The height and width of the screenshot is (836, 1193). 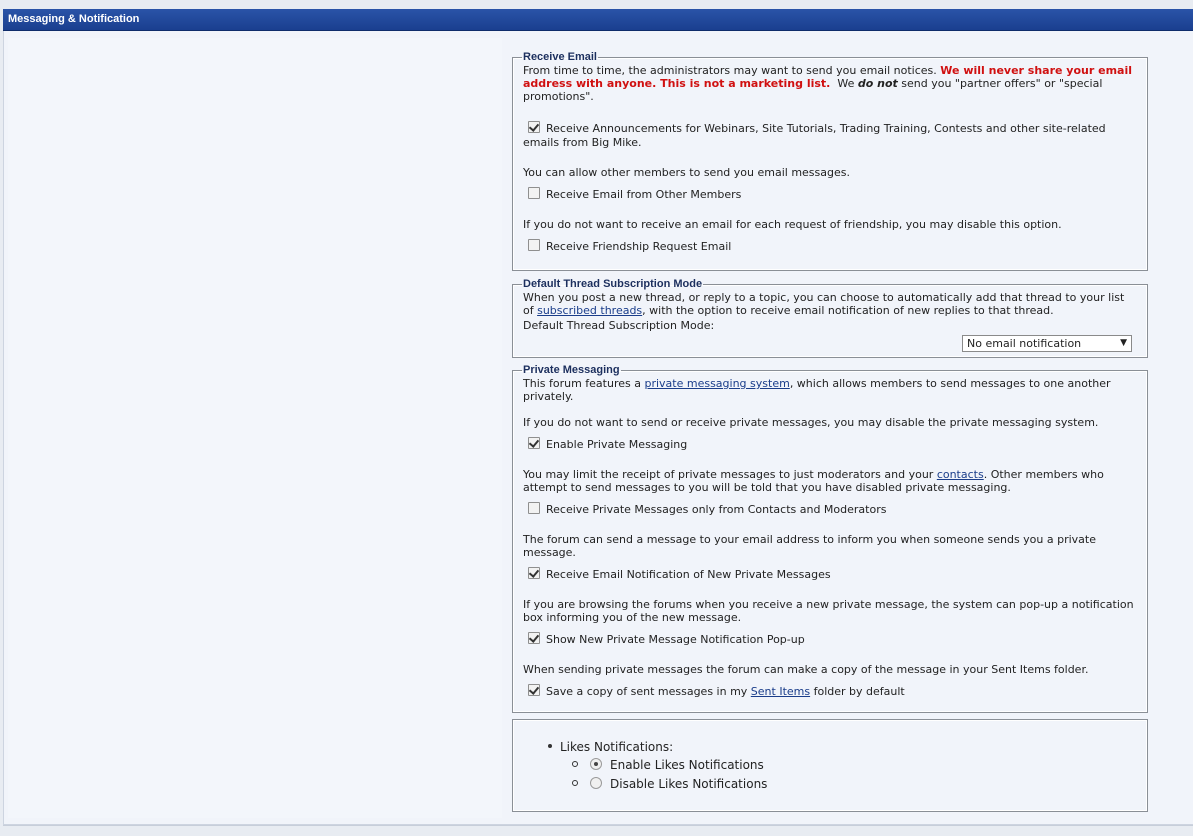 What do you see at coordinates (534, 245) in the screenshot?
I see `friendship-email-checkbox` at bounding box center [534, 245].